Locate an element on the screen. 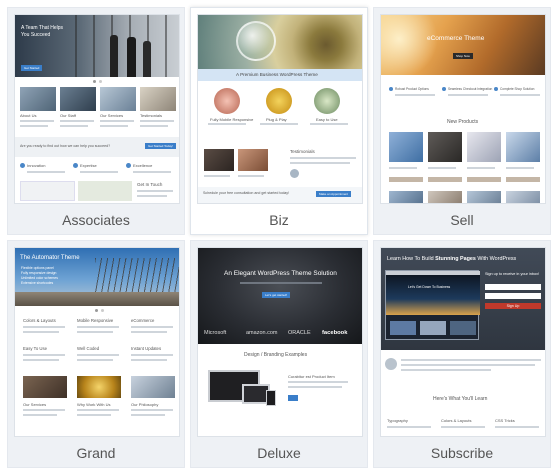  hero-button: Get Started is located at coordinates (32, 68).